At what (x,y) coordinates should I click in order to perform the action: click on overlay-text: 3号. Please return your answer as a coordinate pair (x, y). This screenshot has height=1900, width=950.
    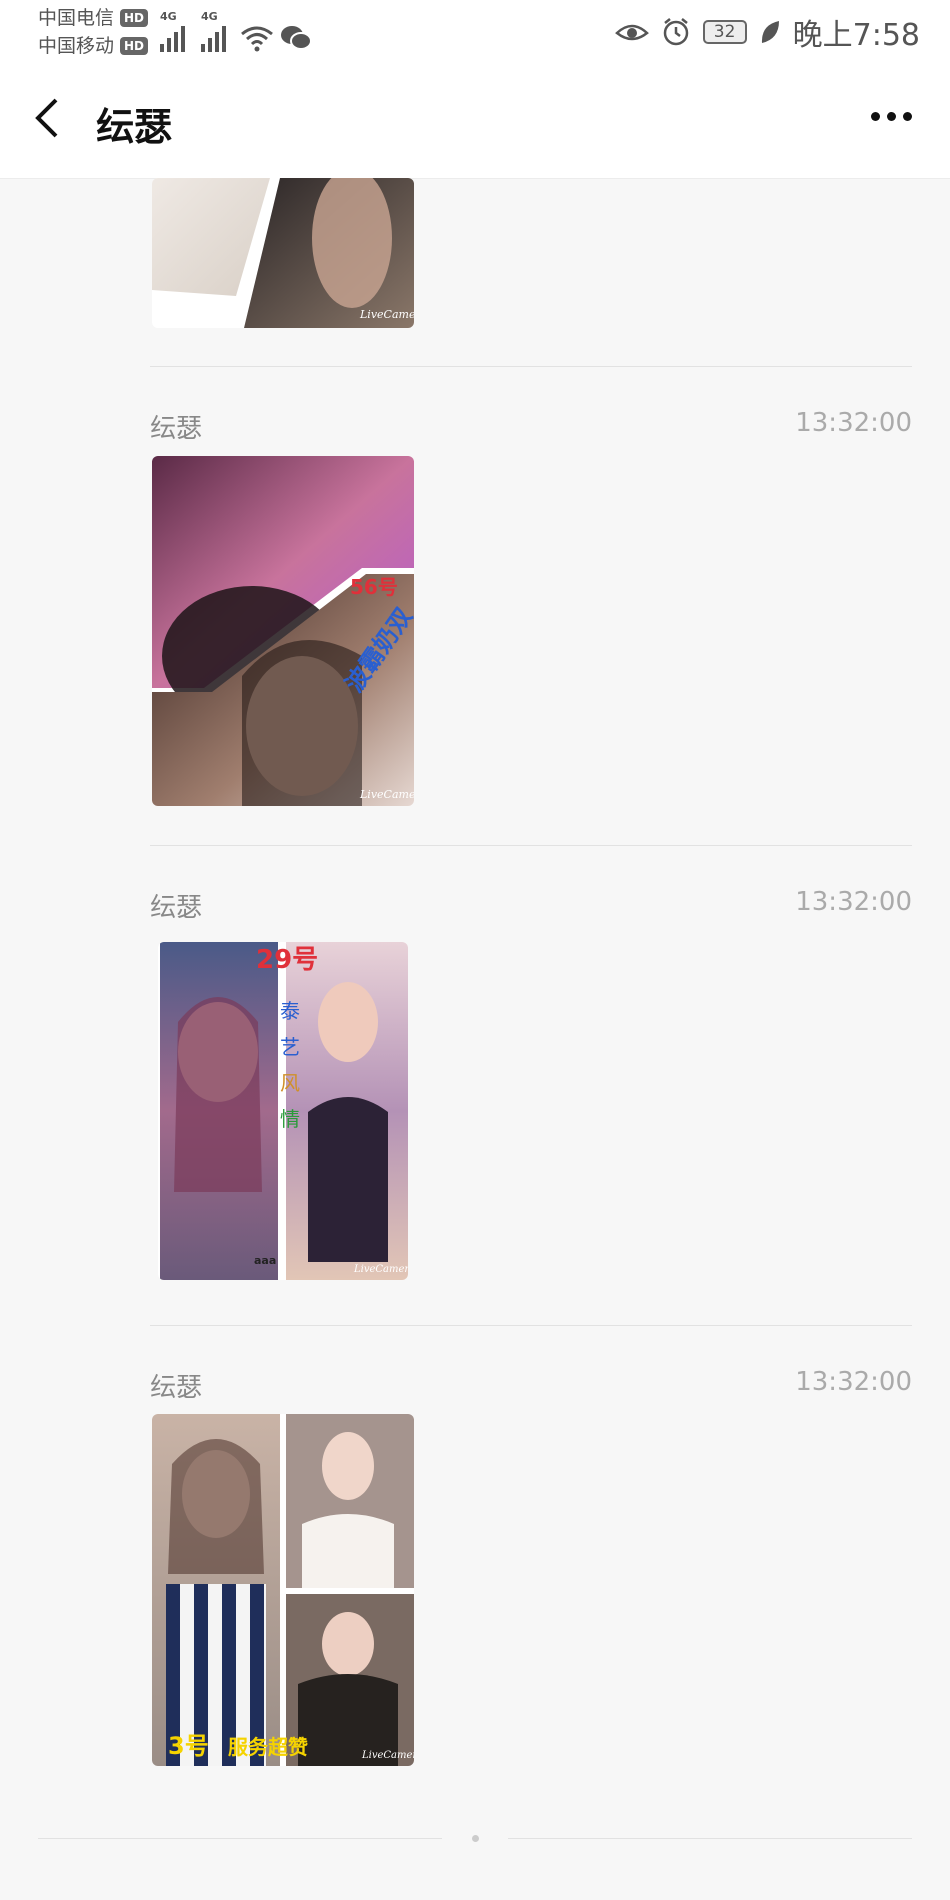
    Looking at the image, I should click on (188, 1746).